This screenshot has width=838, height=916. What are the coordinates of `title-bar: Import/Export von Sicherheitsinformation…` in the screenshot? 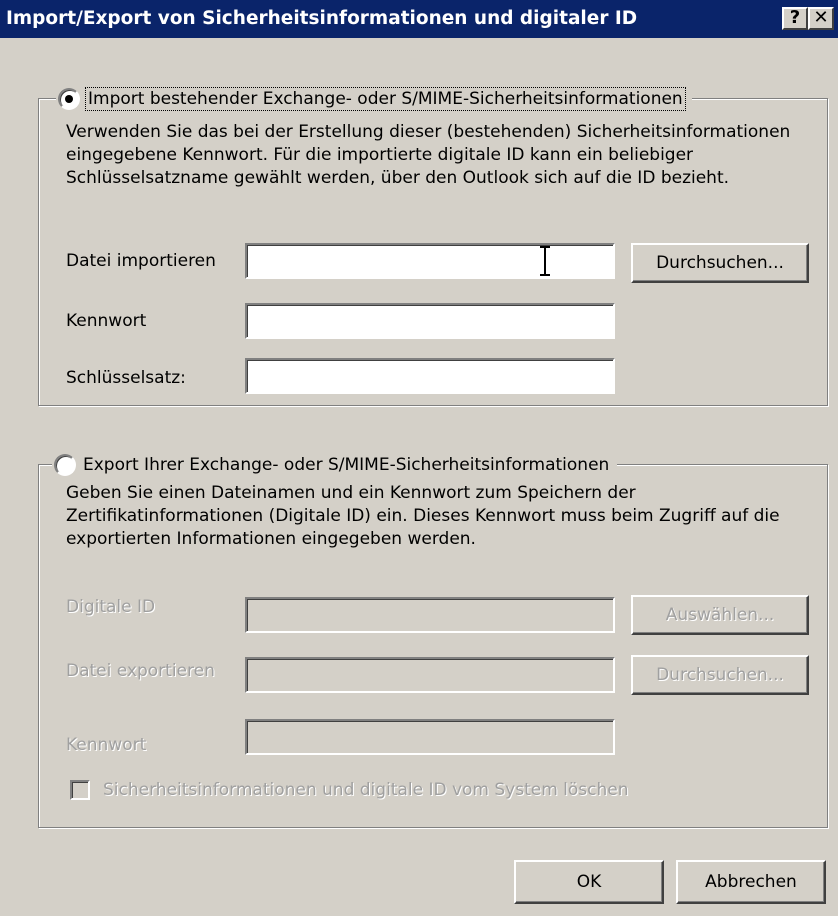 It's located at (419, 19).